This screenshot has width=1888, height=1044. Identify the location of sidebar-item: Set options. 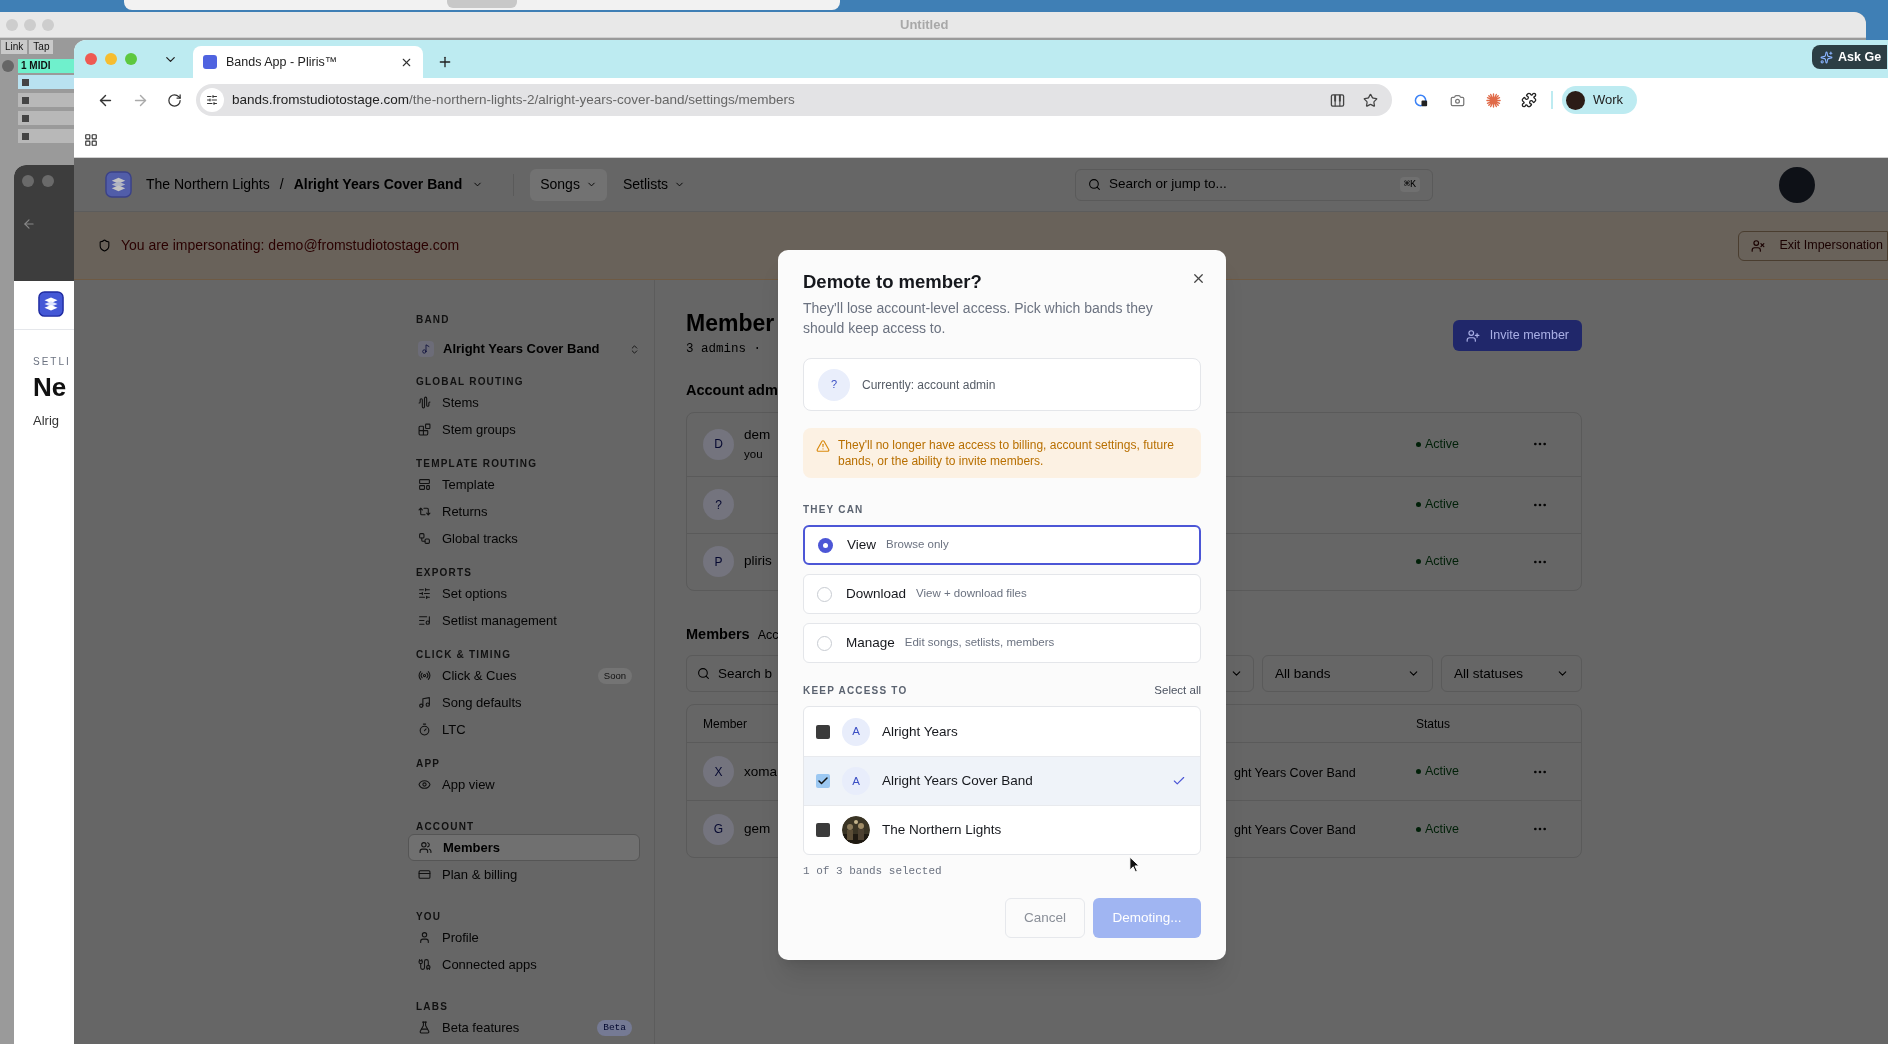
(524, 593).